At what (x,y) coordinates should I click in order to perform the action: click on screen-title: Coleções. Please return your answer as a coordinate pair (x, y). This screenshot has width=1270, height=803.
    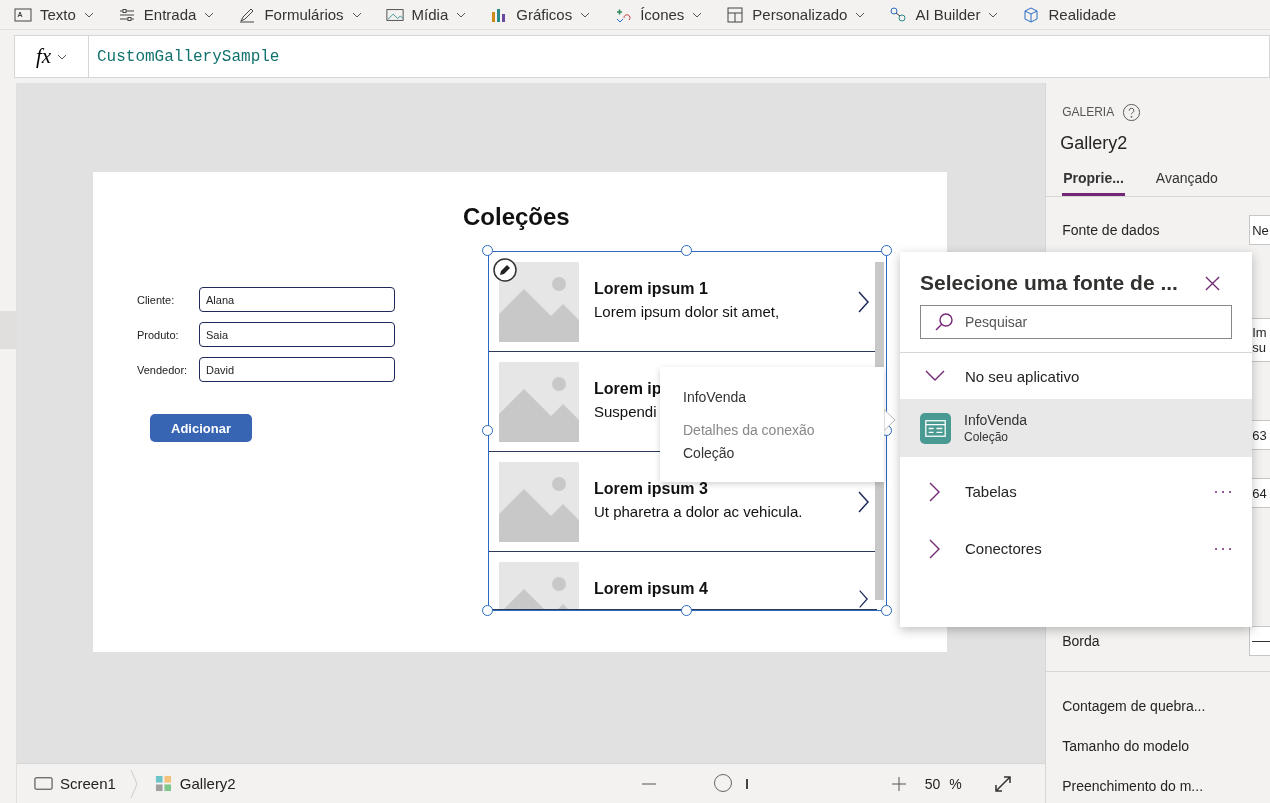
    Looking at the image, I should click on (516, 217).